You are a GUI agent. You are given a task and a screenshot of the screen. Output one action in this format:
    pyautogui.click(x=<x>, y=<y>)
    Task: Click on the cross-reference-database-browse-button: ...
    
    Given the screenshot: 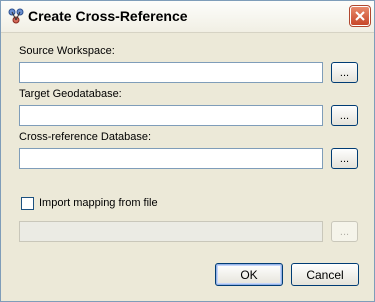 What is the action you would take?
    pyautogui.click(x=344, y=158)
    